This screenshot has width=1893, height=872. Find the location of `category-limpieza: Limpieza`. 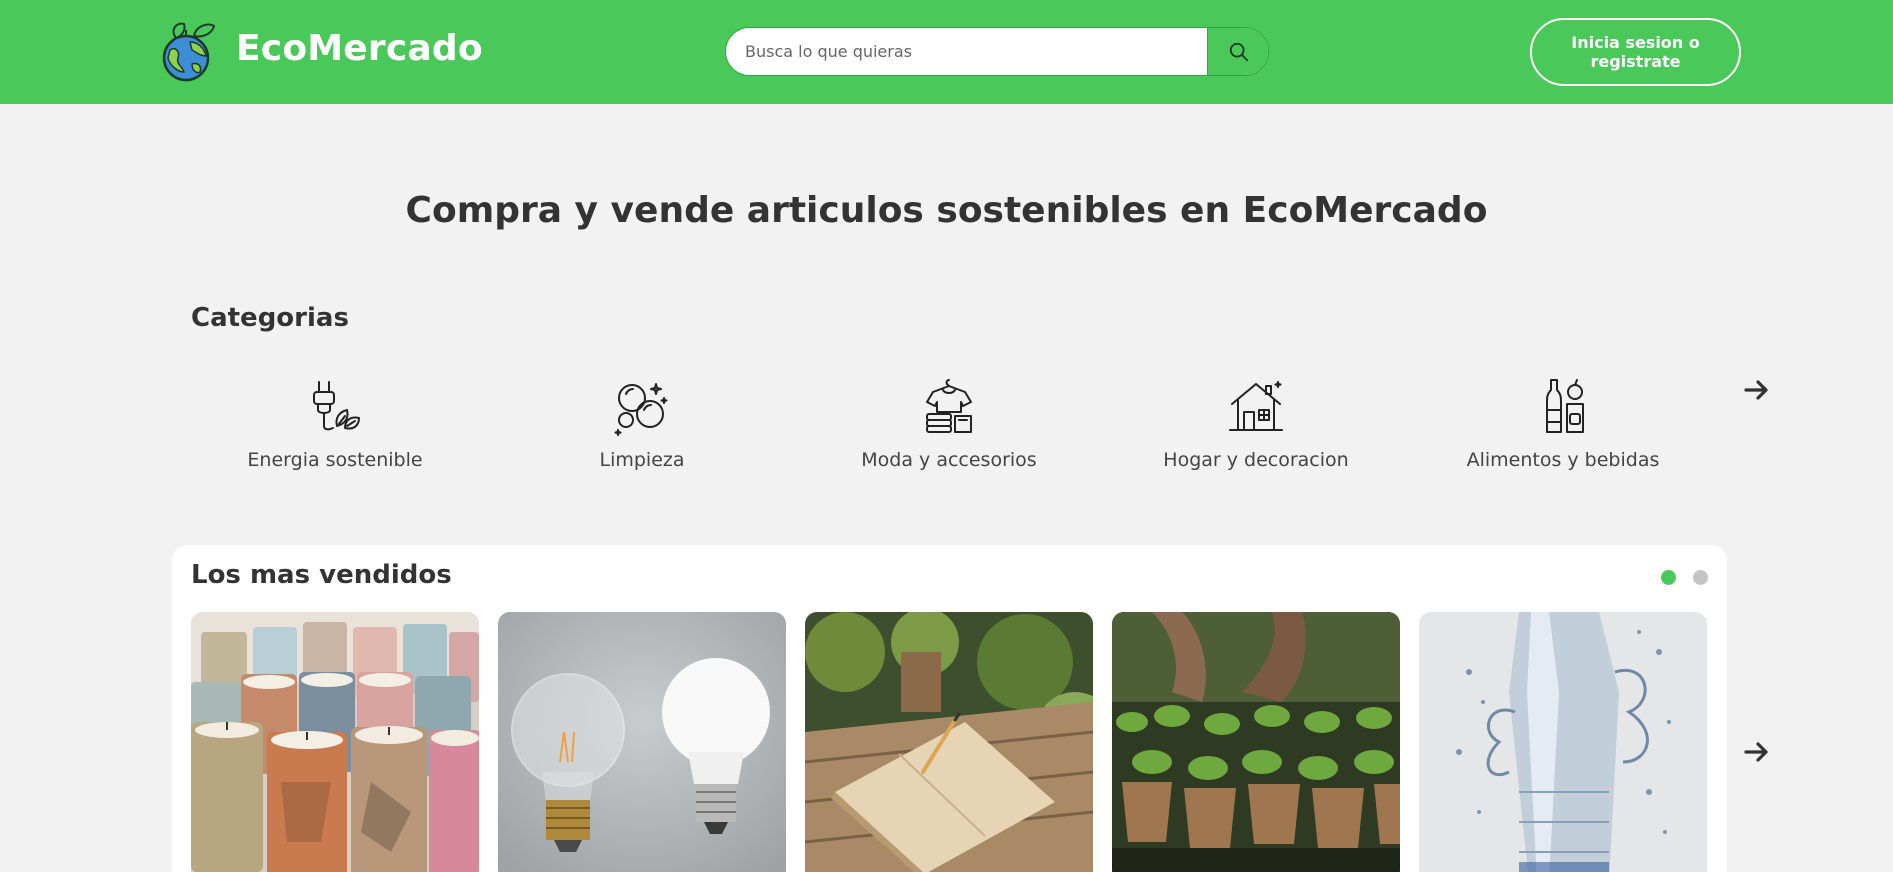

category-limpieza: Limpieza is located at coordinates (642, 423).